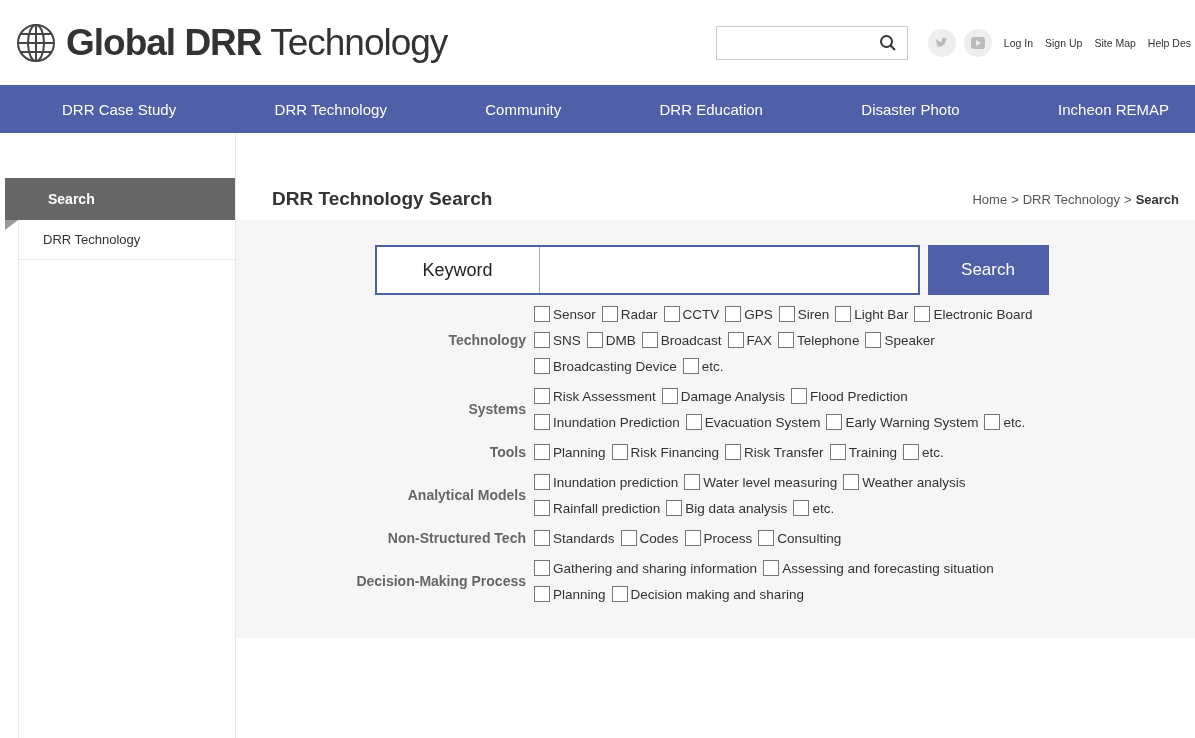 The image size is (1195, 738). Describe the element at coordinates (717, 594) in the screenshot. I see `option-label: Decision making and sharing` at that location.